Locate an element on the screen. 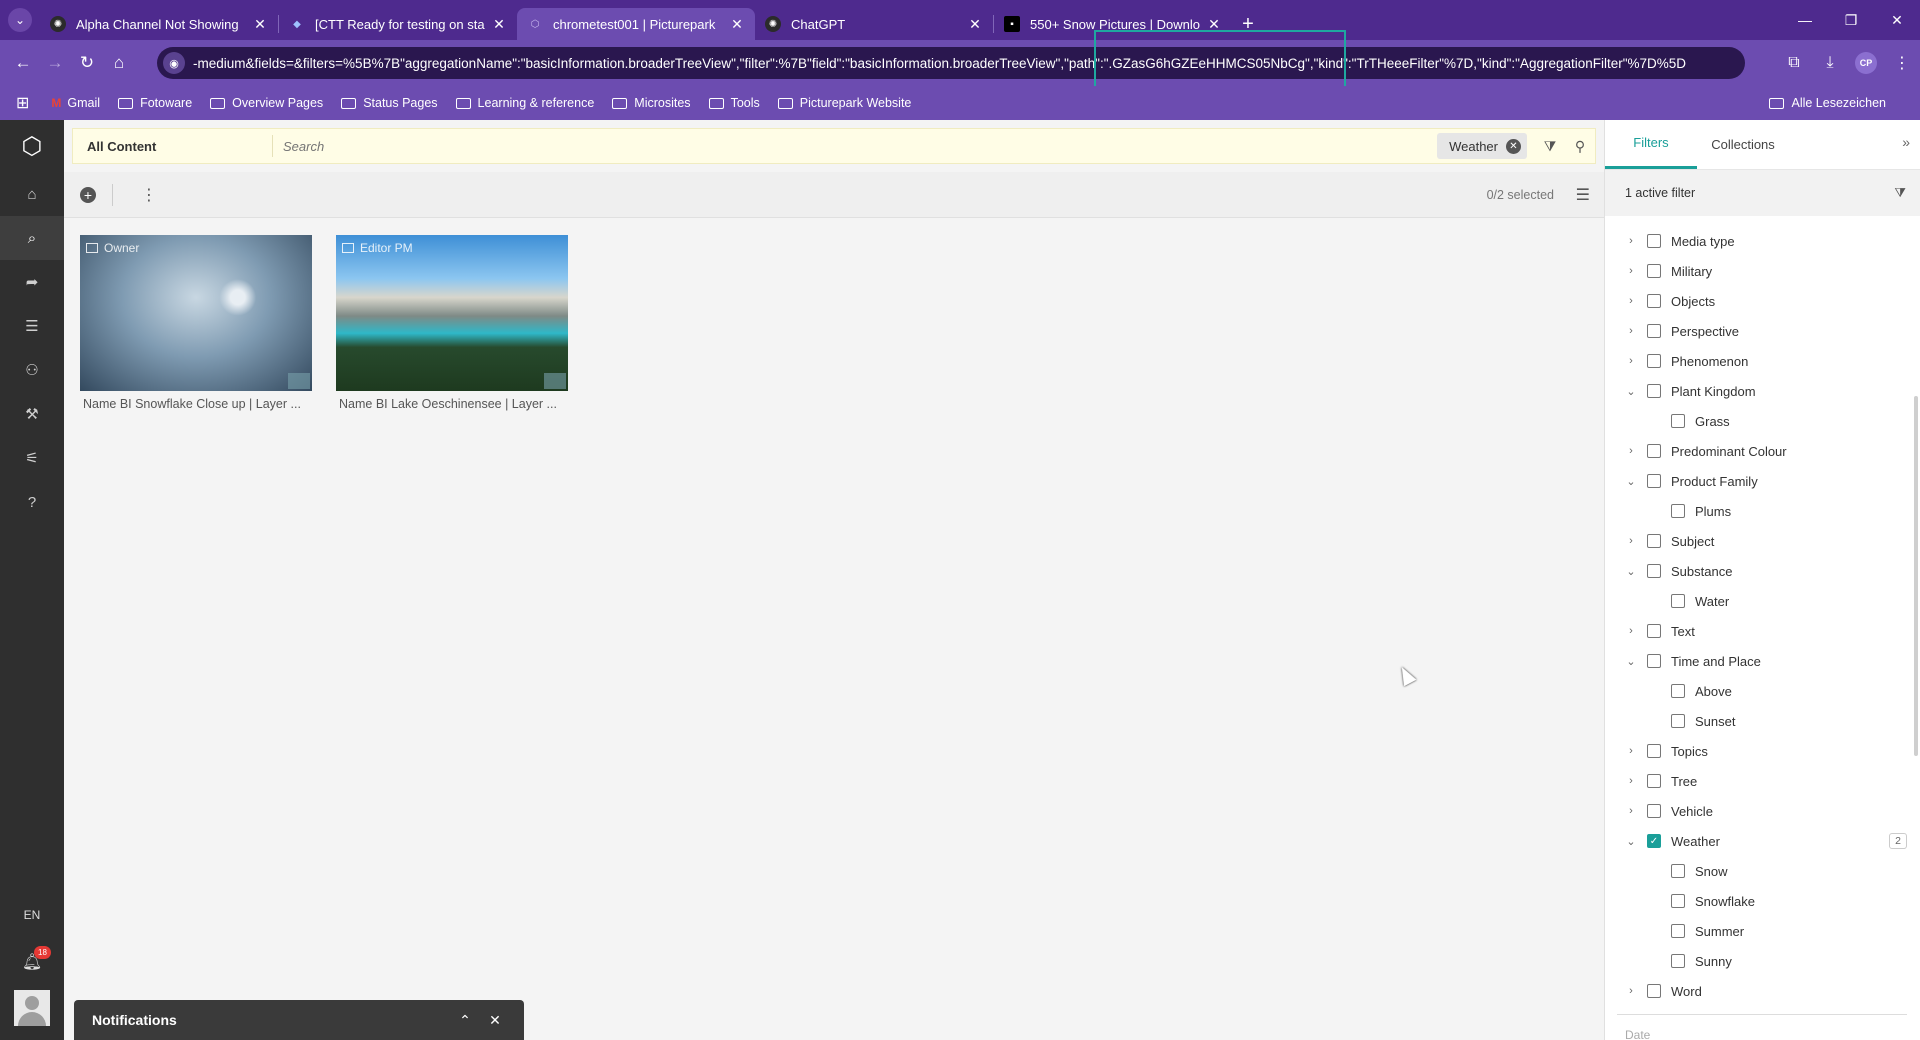  filter-item: › Military is located at coordinates (1762, 271).